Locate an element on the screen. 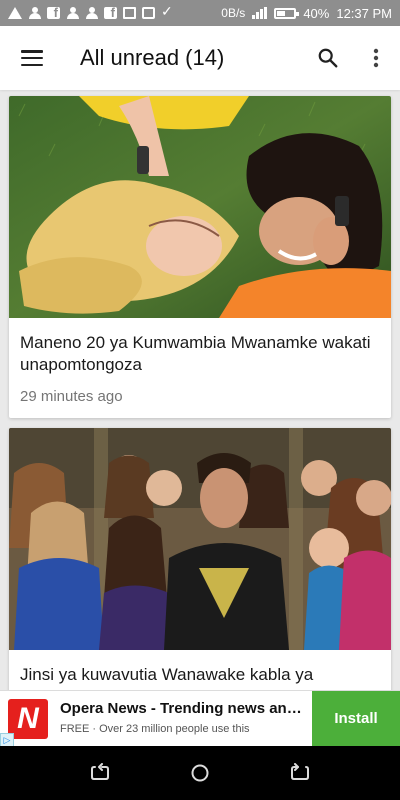 The image size is (400, 800). recents-button is located at coordinates (100, 773).